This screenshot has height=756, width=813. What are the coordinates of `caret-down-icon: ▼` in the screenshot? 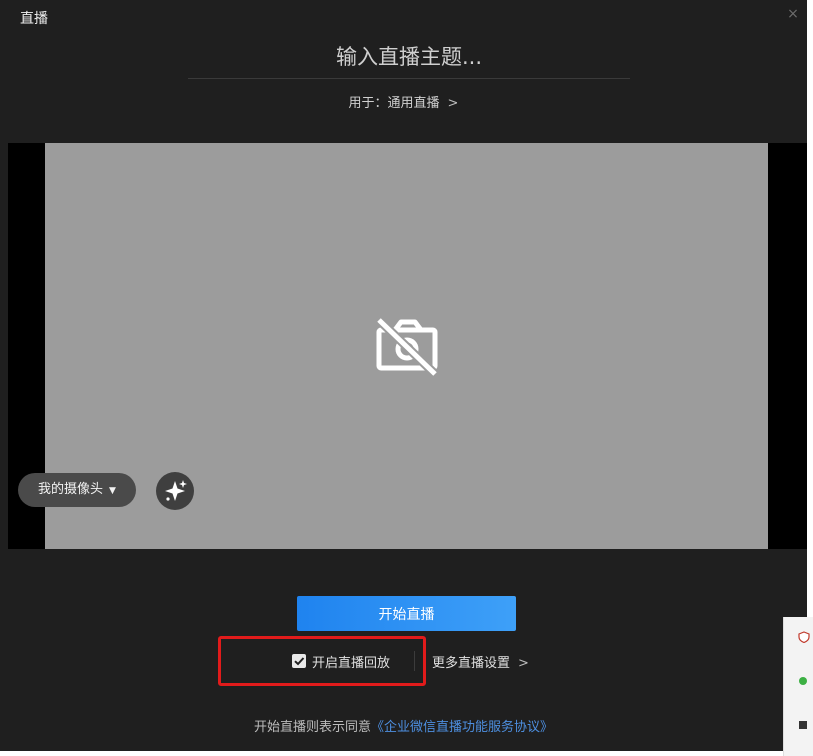 It's located at (112, 491).